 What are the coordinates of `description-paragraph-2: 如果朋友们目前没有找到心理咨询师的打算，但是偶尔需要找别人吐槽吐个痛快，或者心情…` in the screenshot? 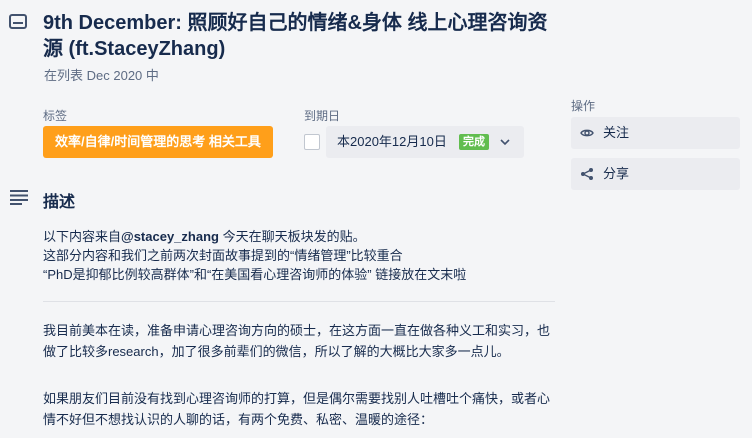 It's located at (297, 409).